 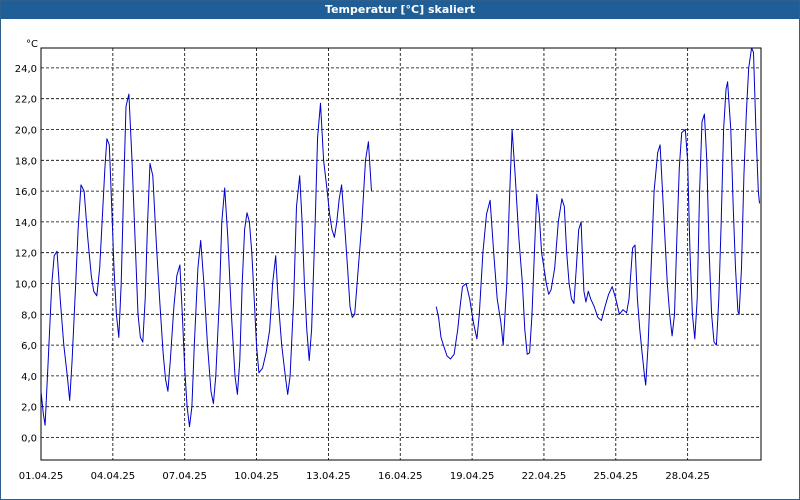 I want to click on y-tick-label: 22,0, so click(x=26, y=100).